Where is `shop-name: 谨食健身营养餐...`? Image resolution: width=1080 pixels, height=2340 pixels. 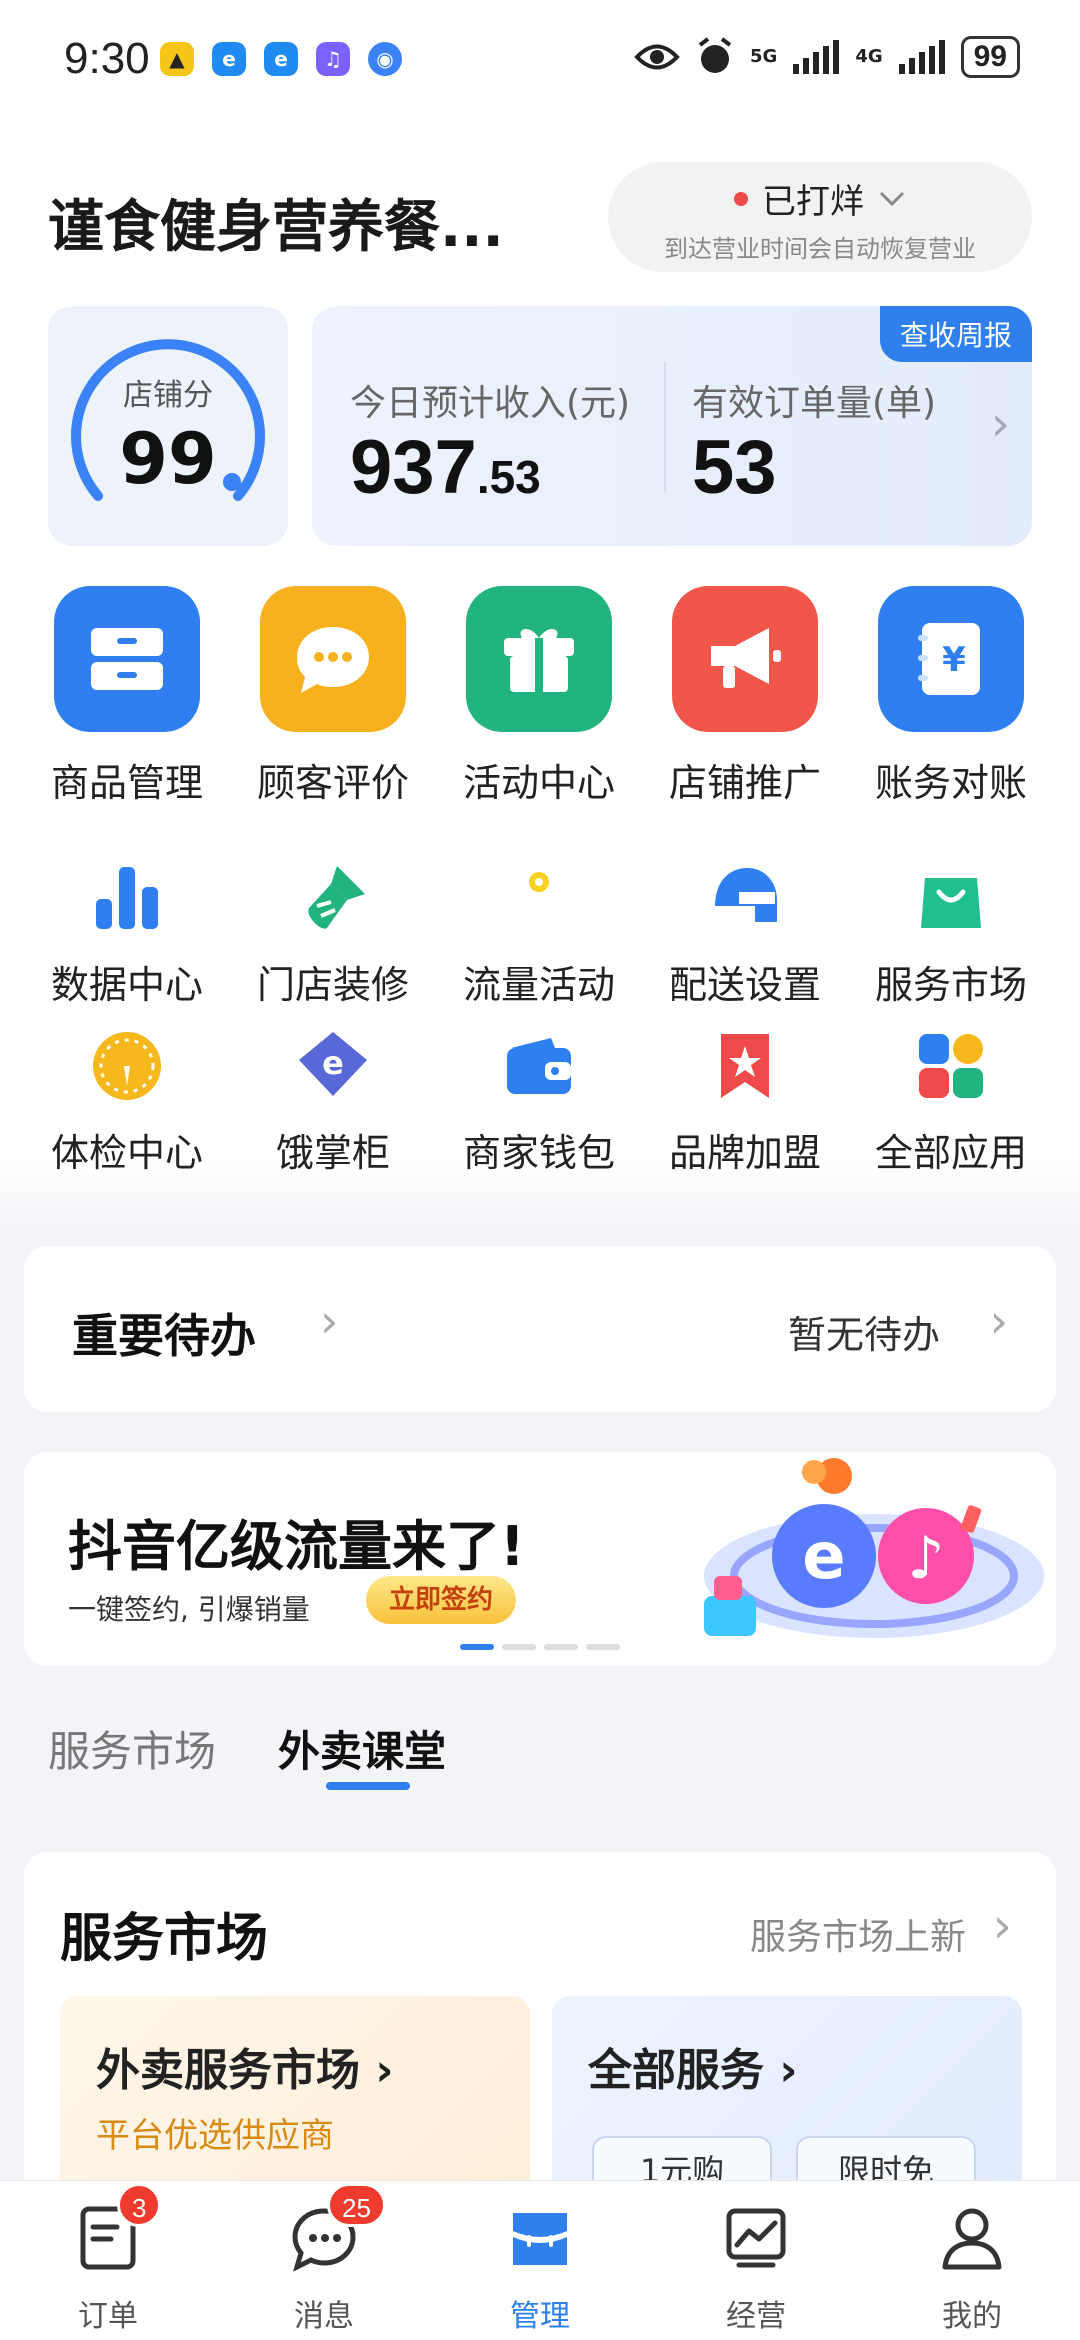 shop-name: 谨食健身营养餐... is located at coordinates (276, 222).